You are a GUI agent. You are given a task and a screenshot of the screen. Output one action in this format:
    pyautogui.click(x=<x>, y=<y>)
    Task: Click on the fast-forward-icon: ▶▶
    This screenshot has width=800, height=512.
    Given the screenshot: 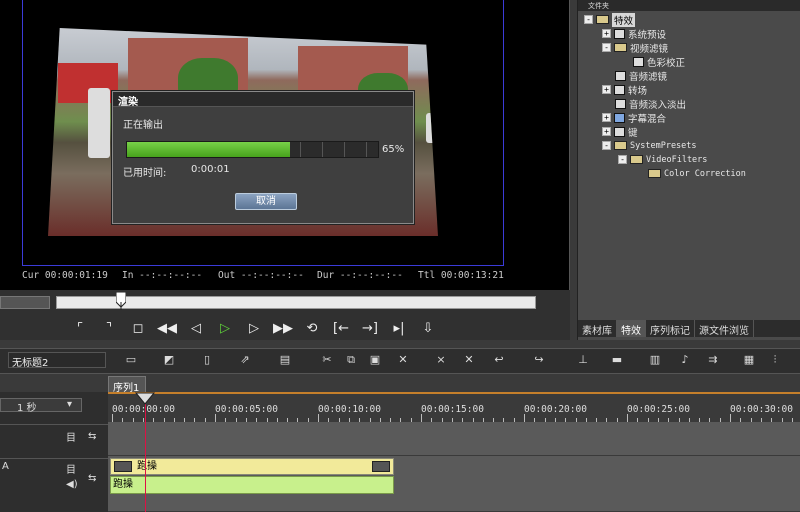 What is the action you would take?
    pyautogui.click(x=283, y=329)
    